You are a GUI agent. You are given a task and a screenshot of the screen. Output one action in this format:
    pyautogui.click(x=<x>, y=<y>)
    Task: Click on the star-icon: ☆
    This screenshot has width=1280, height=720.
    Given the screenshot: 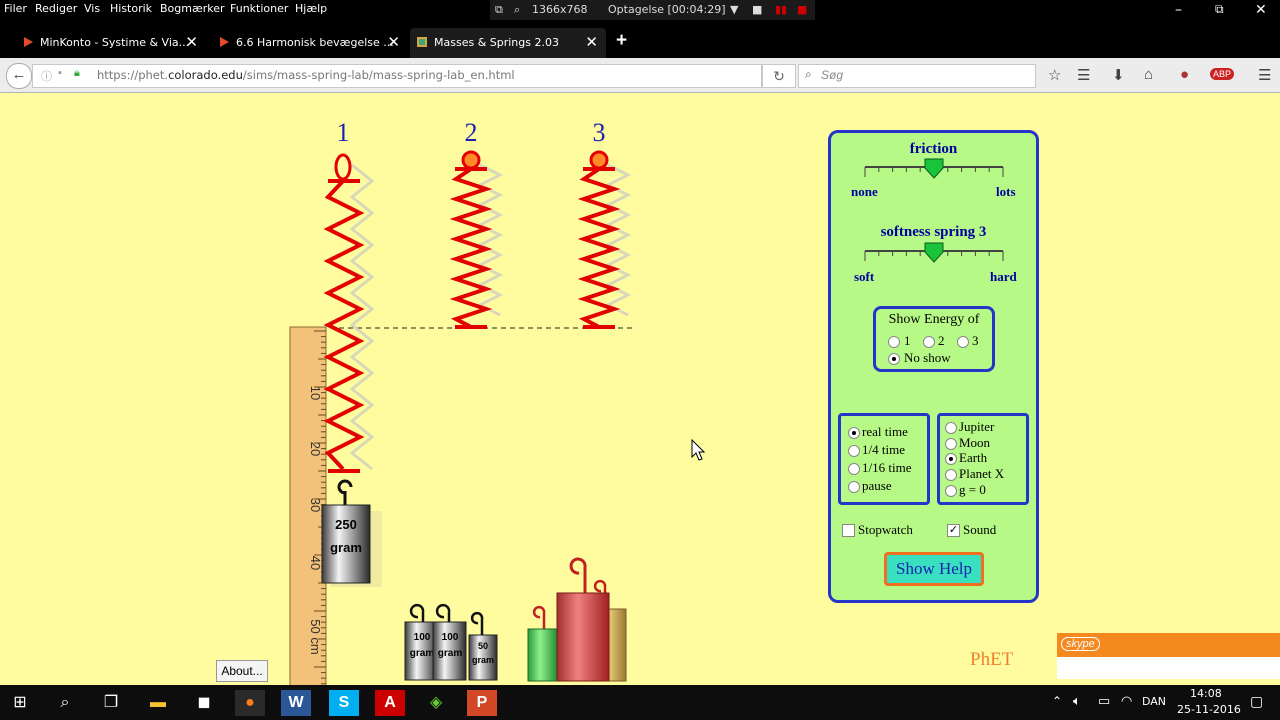 What is the action you would take?
    pyautogui.click(x=1054, y=75)
    